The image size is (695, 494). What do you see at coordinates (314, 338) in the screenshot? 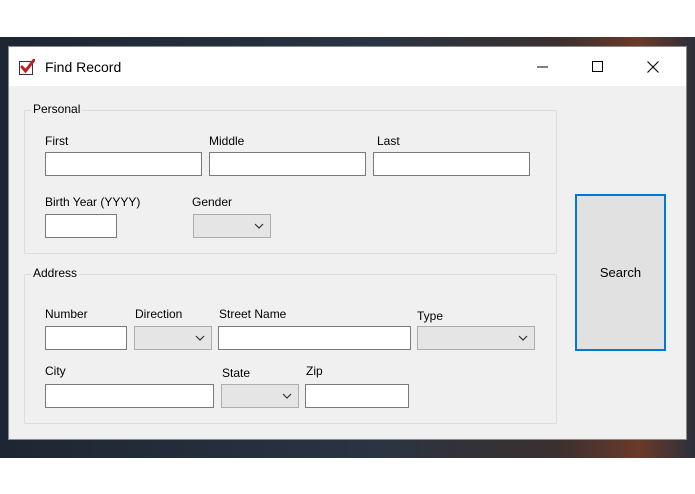
I see `street-name-field` at bounding box center [314, 338].